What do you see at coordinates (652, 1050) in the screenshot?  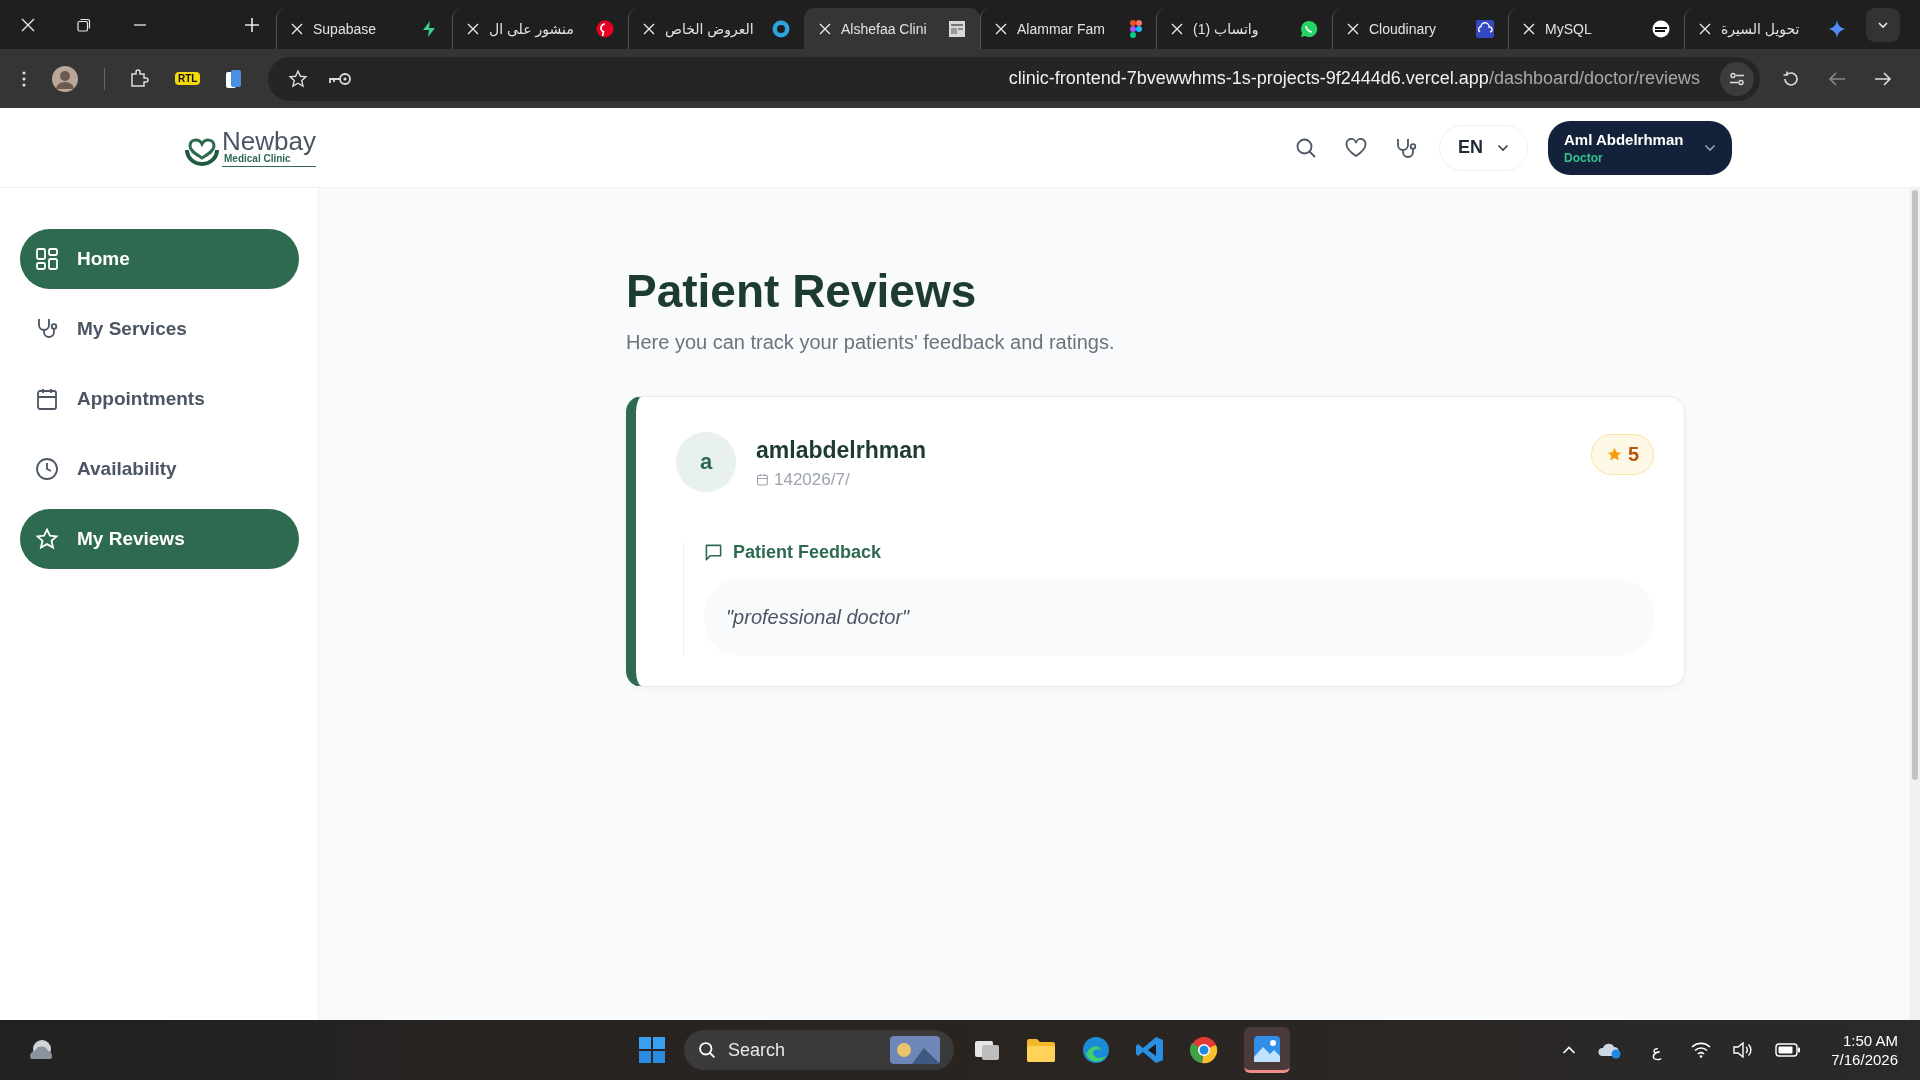 I see `start-icon` at bounding box center [652, 1050].